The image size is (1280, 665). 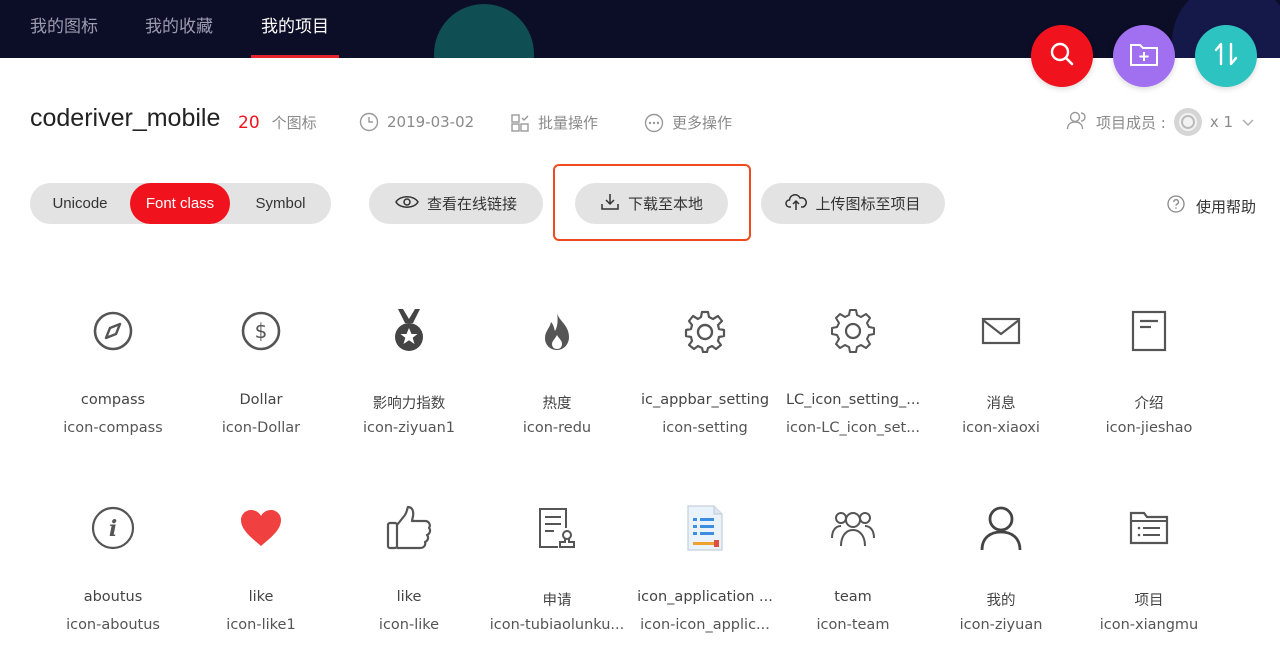 What do you see at coordinates (1248, 122) in the screenshot?
I see `chevron-down-icon` at bounding box center [1248, 122].